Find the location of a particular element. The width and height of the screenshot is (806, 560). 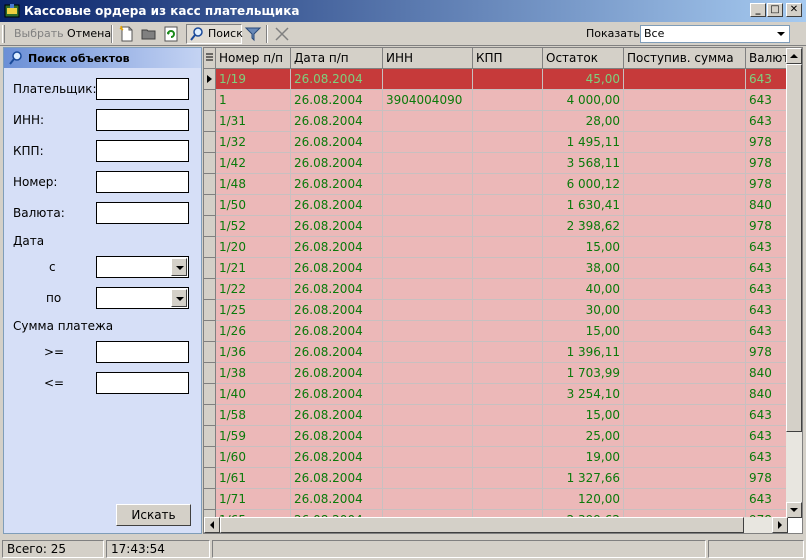

table-row: 1/26 26.08.2004 15,00 643 is located at coordinates (496, 331).